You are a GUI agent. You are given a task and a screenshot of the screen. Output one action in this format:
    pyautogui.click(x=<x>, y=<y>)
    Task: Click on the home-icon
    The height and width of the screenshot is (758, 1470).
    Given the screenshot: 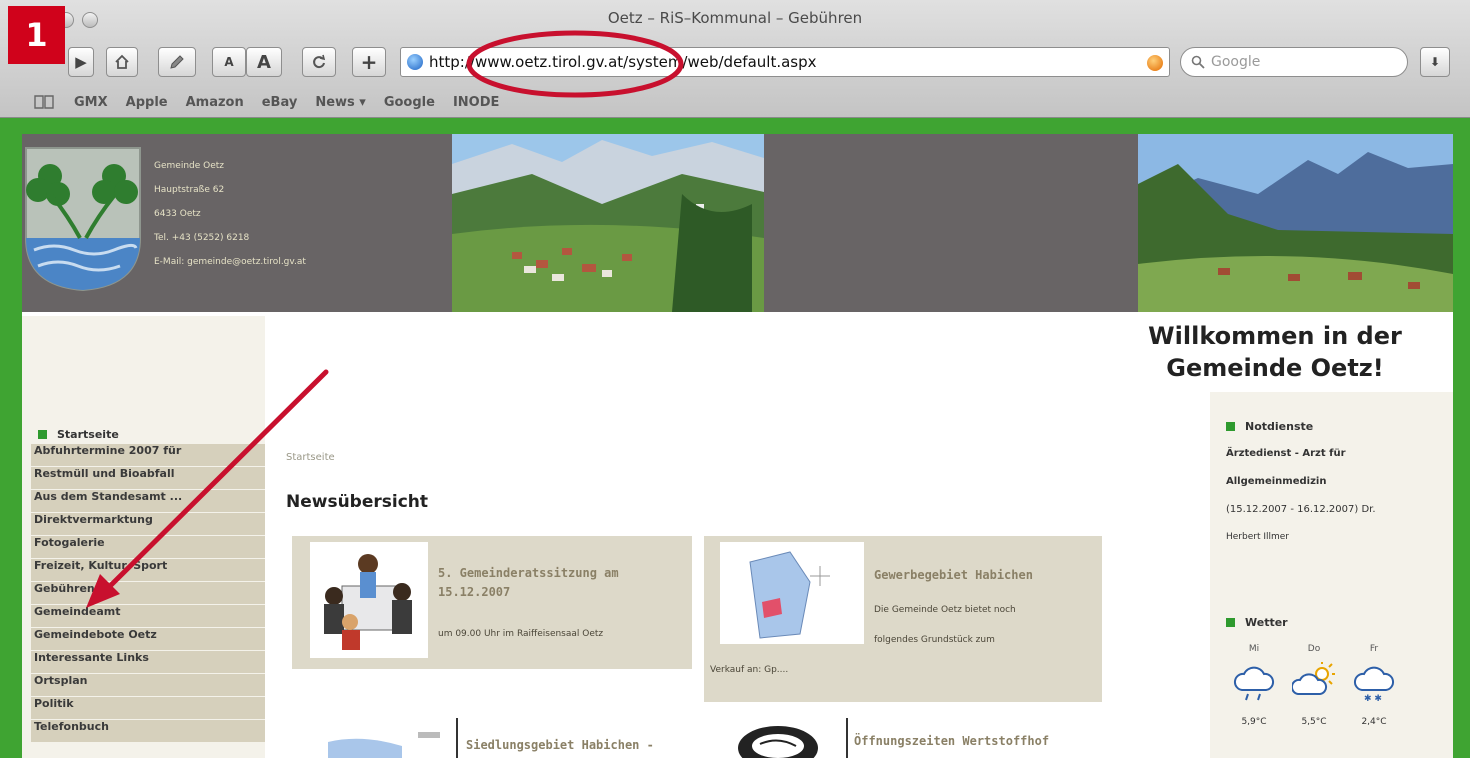 What is the action you would take?
    pyautogui.click(x=122, y=61)
    